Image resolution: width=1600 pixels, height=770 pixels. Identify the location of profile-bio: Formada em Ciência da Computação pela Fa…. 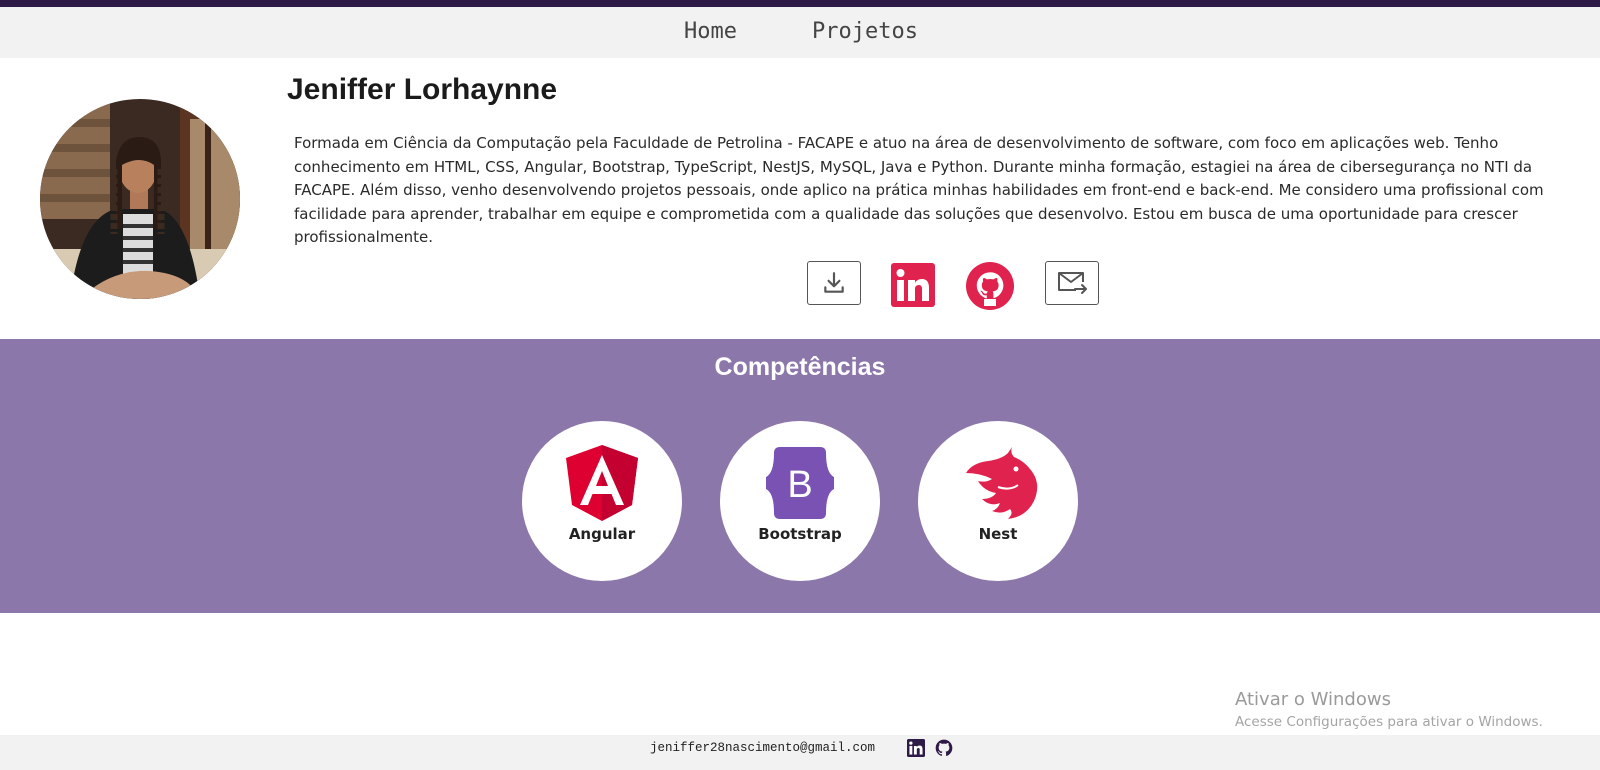
(919, 190).